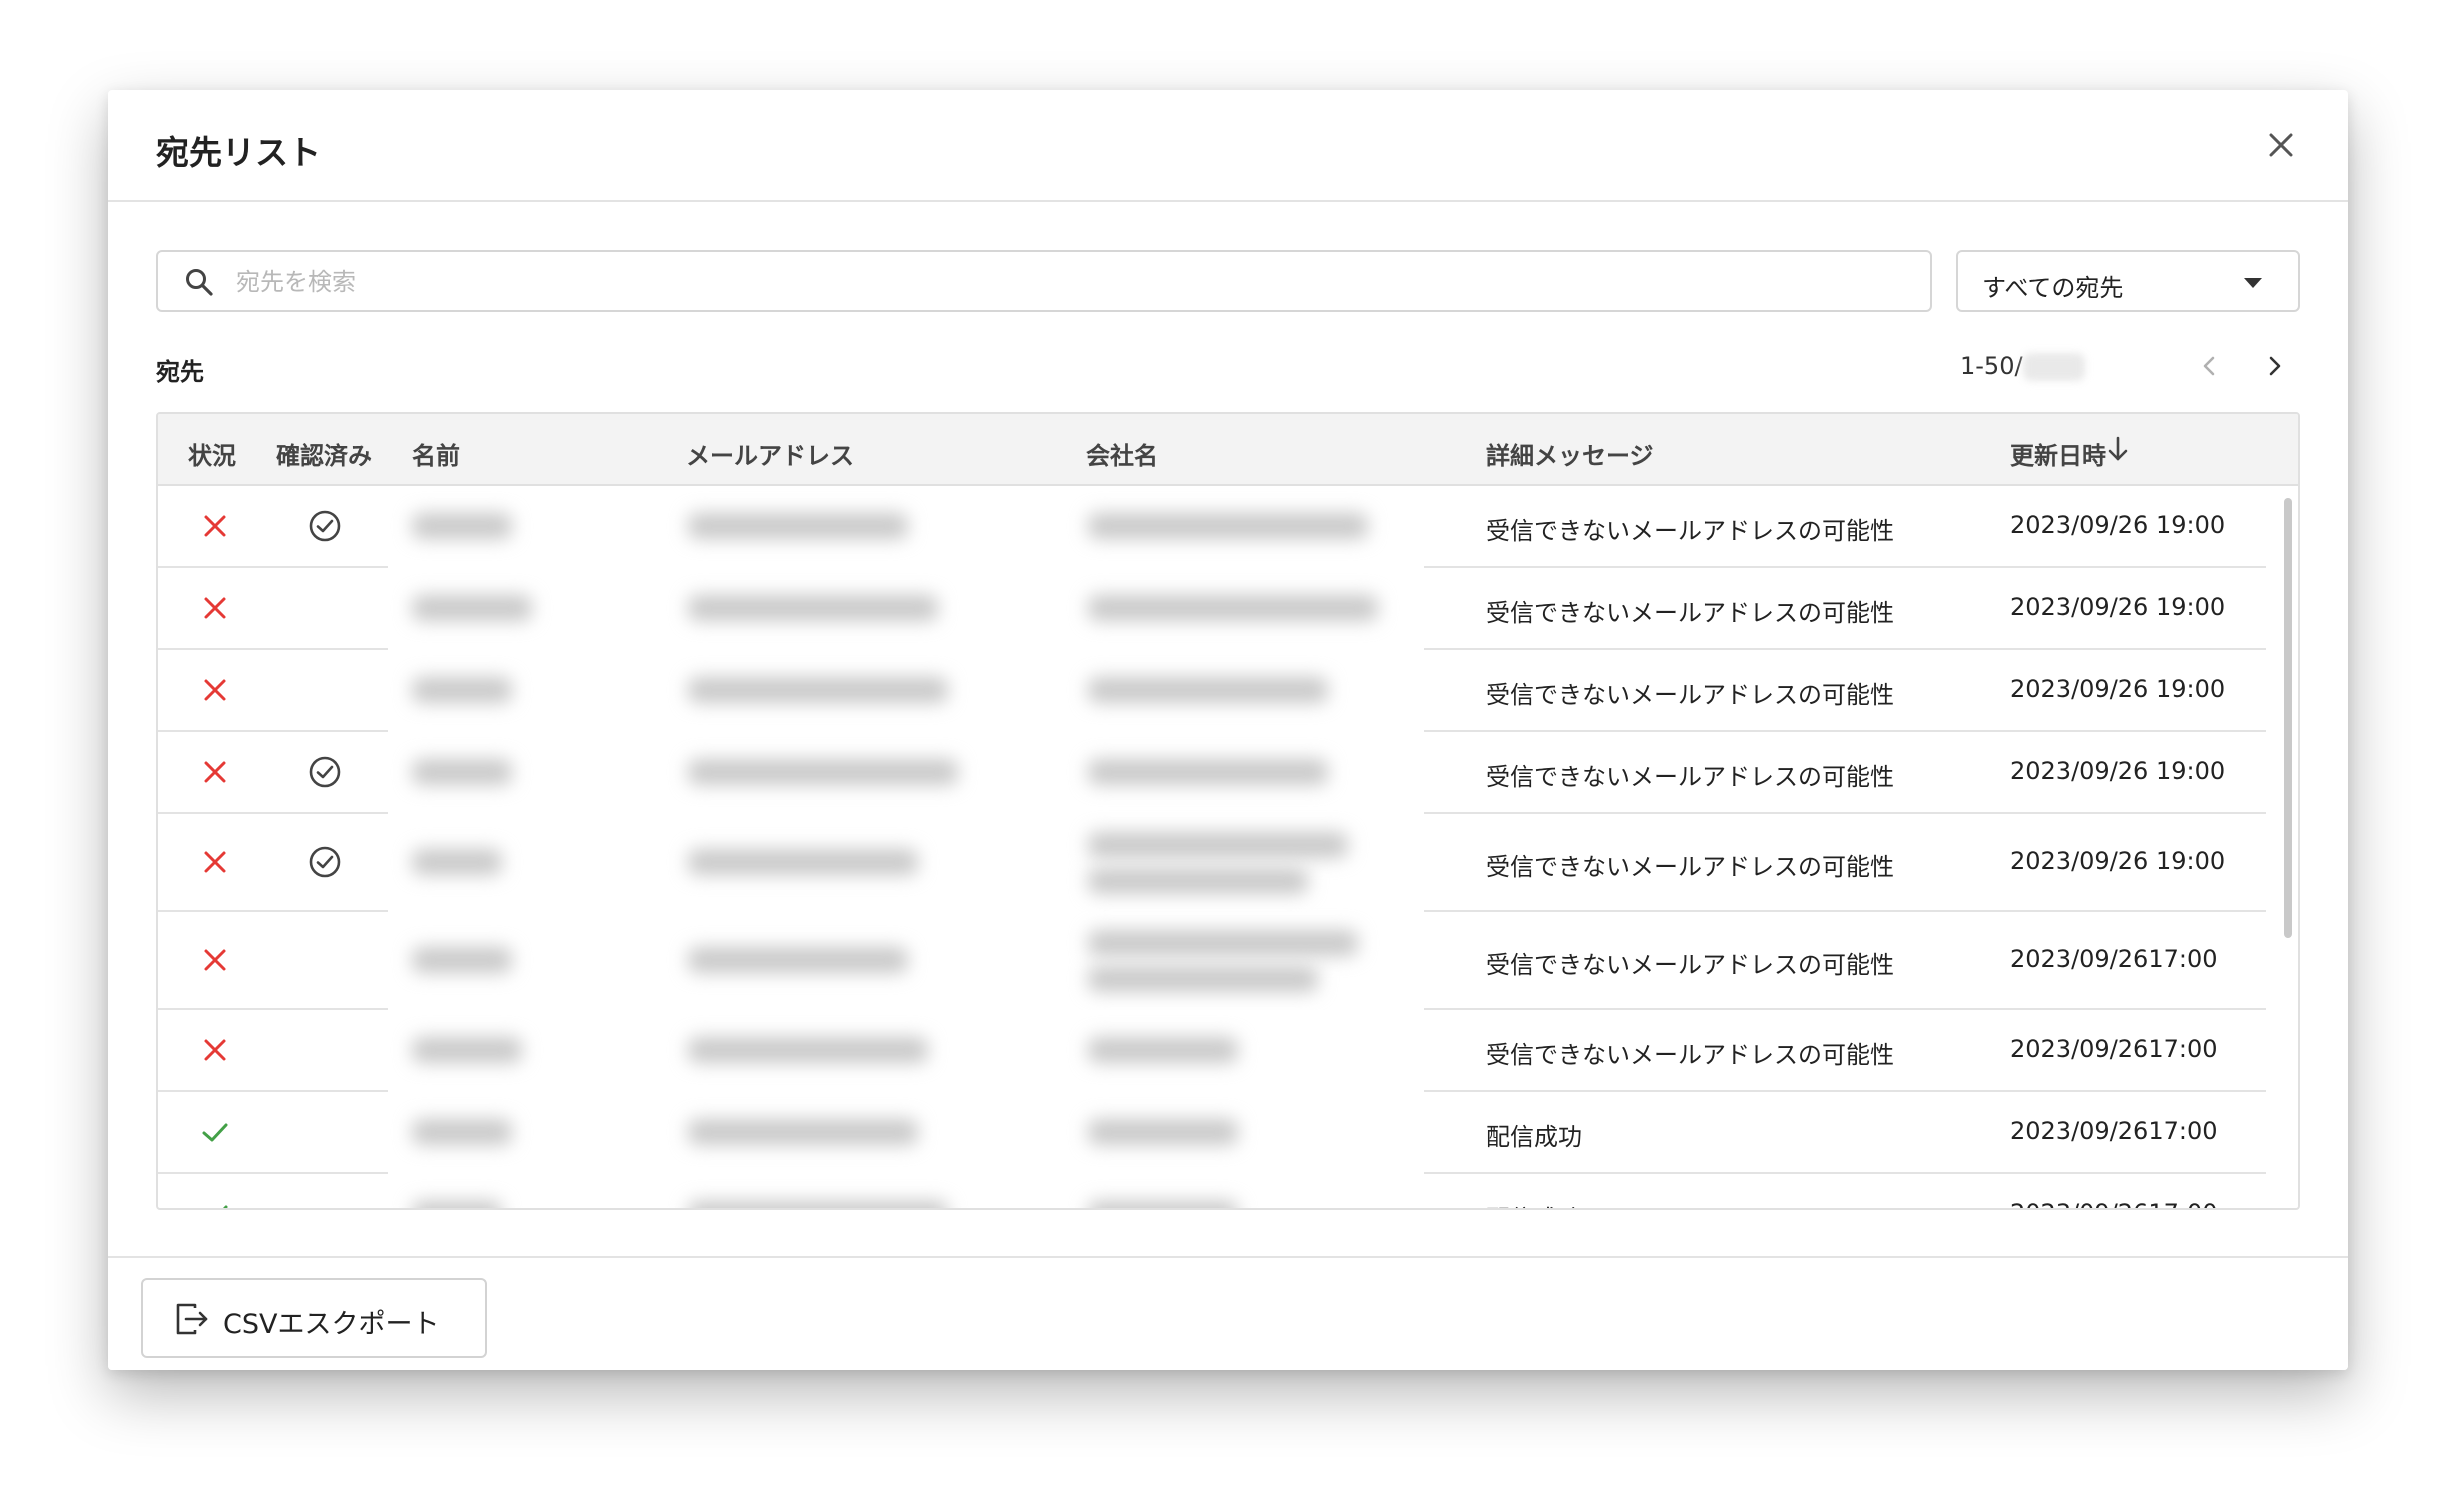 The image size is (2456, 1500). I want to click on chevron-right-icon, so click(2275, 366).